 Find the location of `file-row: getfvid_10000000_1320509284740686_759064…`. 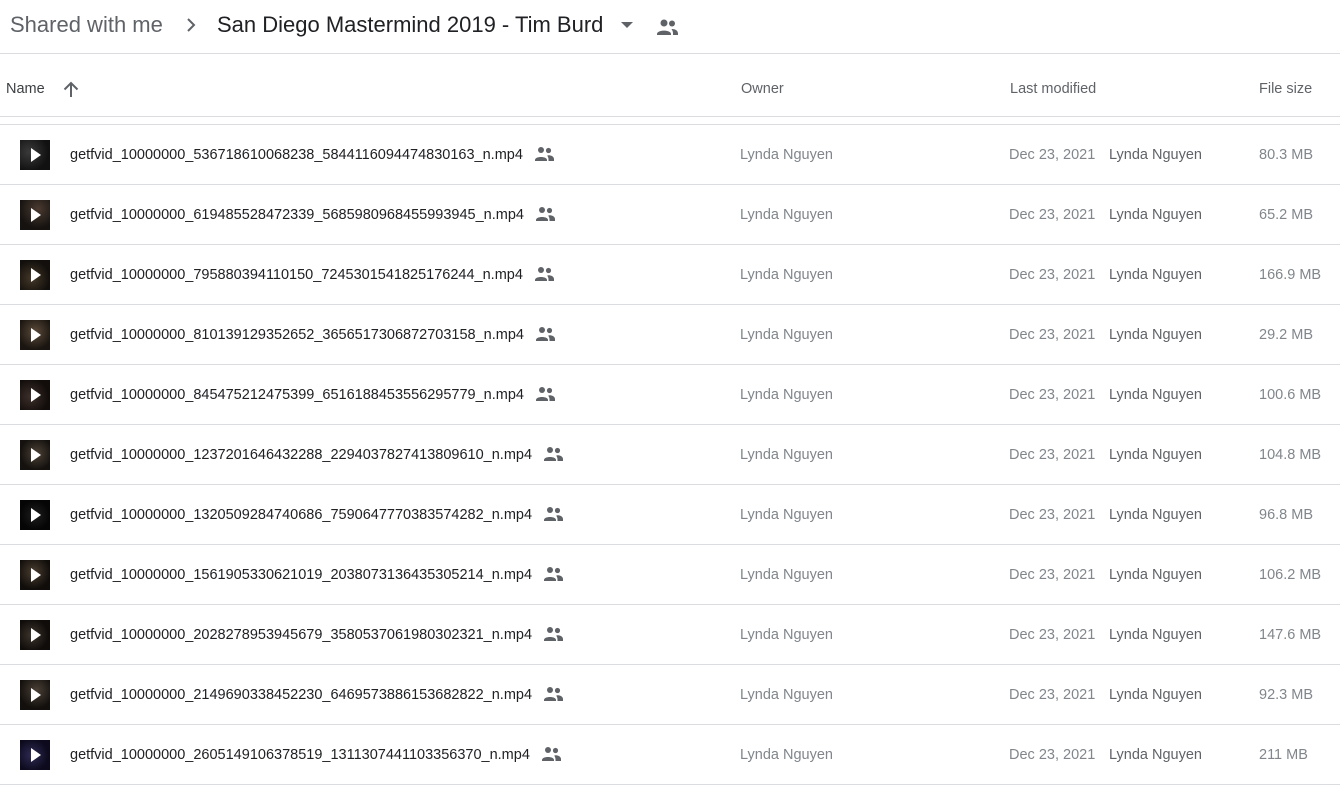

file-row: getfvid_10000000_1320509284740686_759064… is located at coordinates (670, 515).